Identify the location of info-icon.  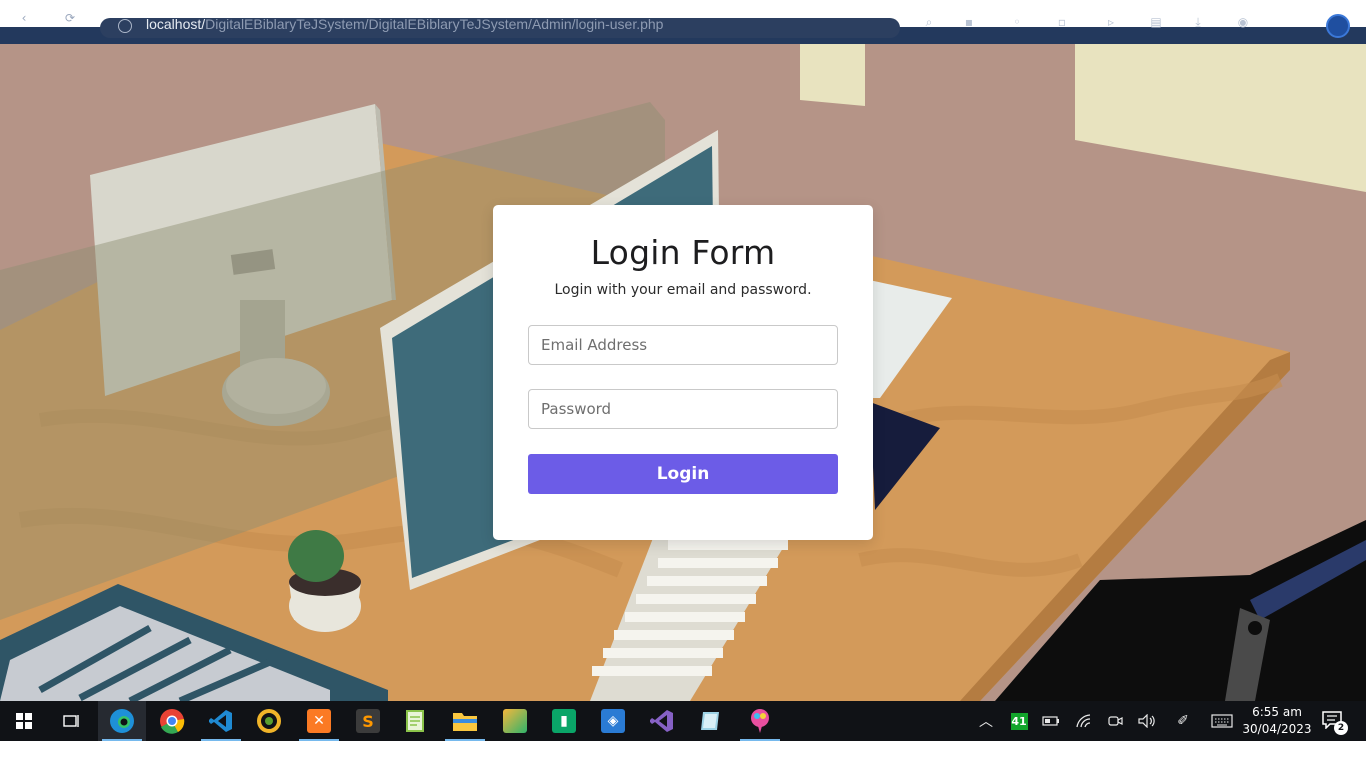
(125, 26).